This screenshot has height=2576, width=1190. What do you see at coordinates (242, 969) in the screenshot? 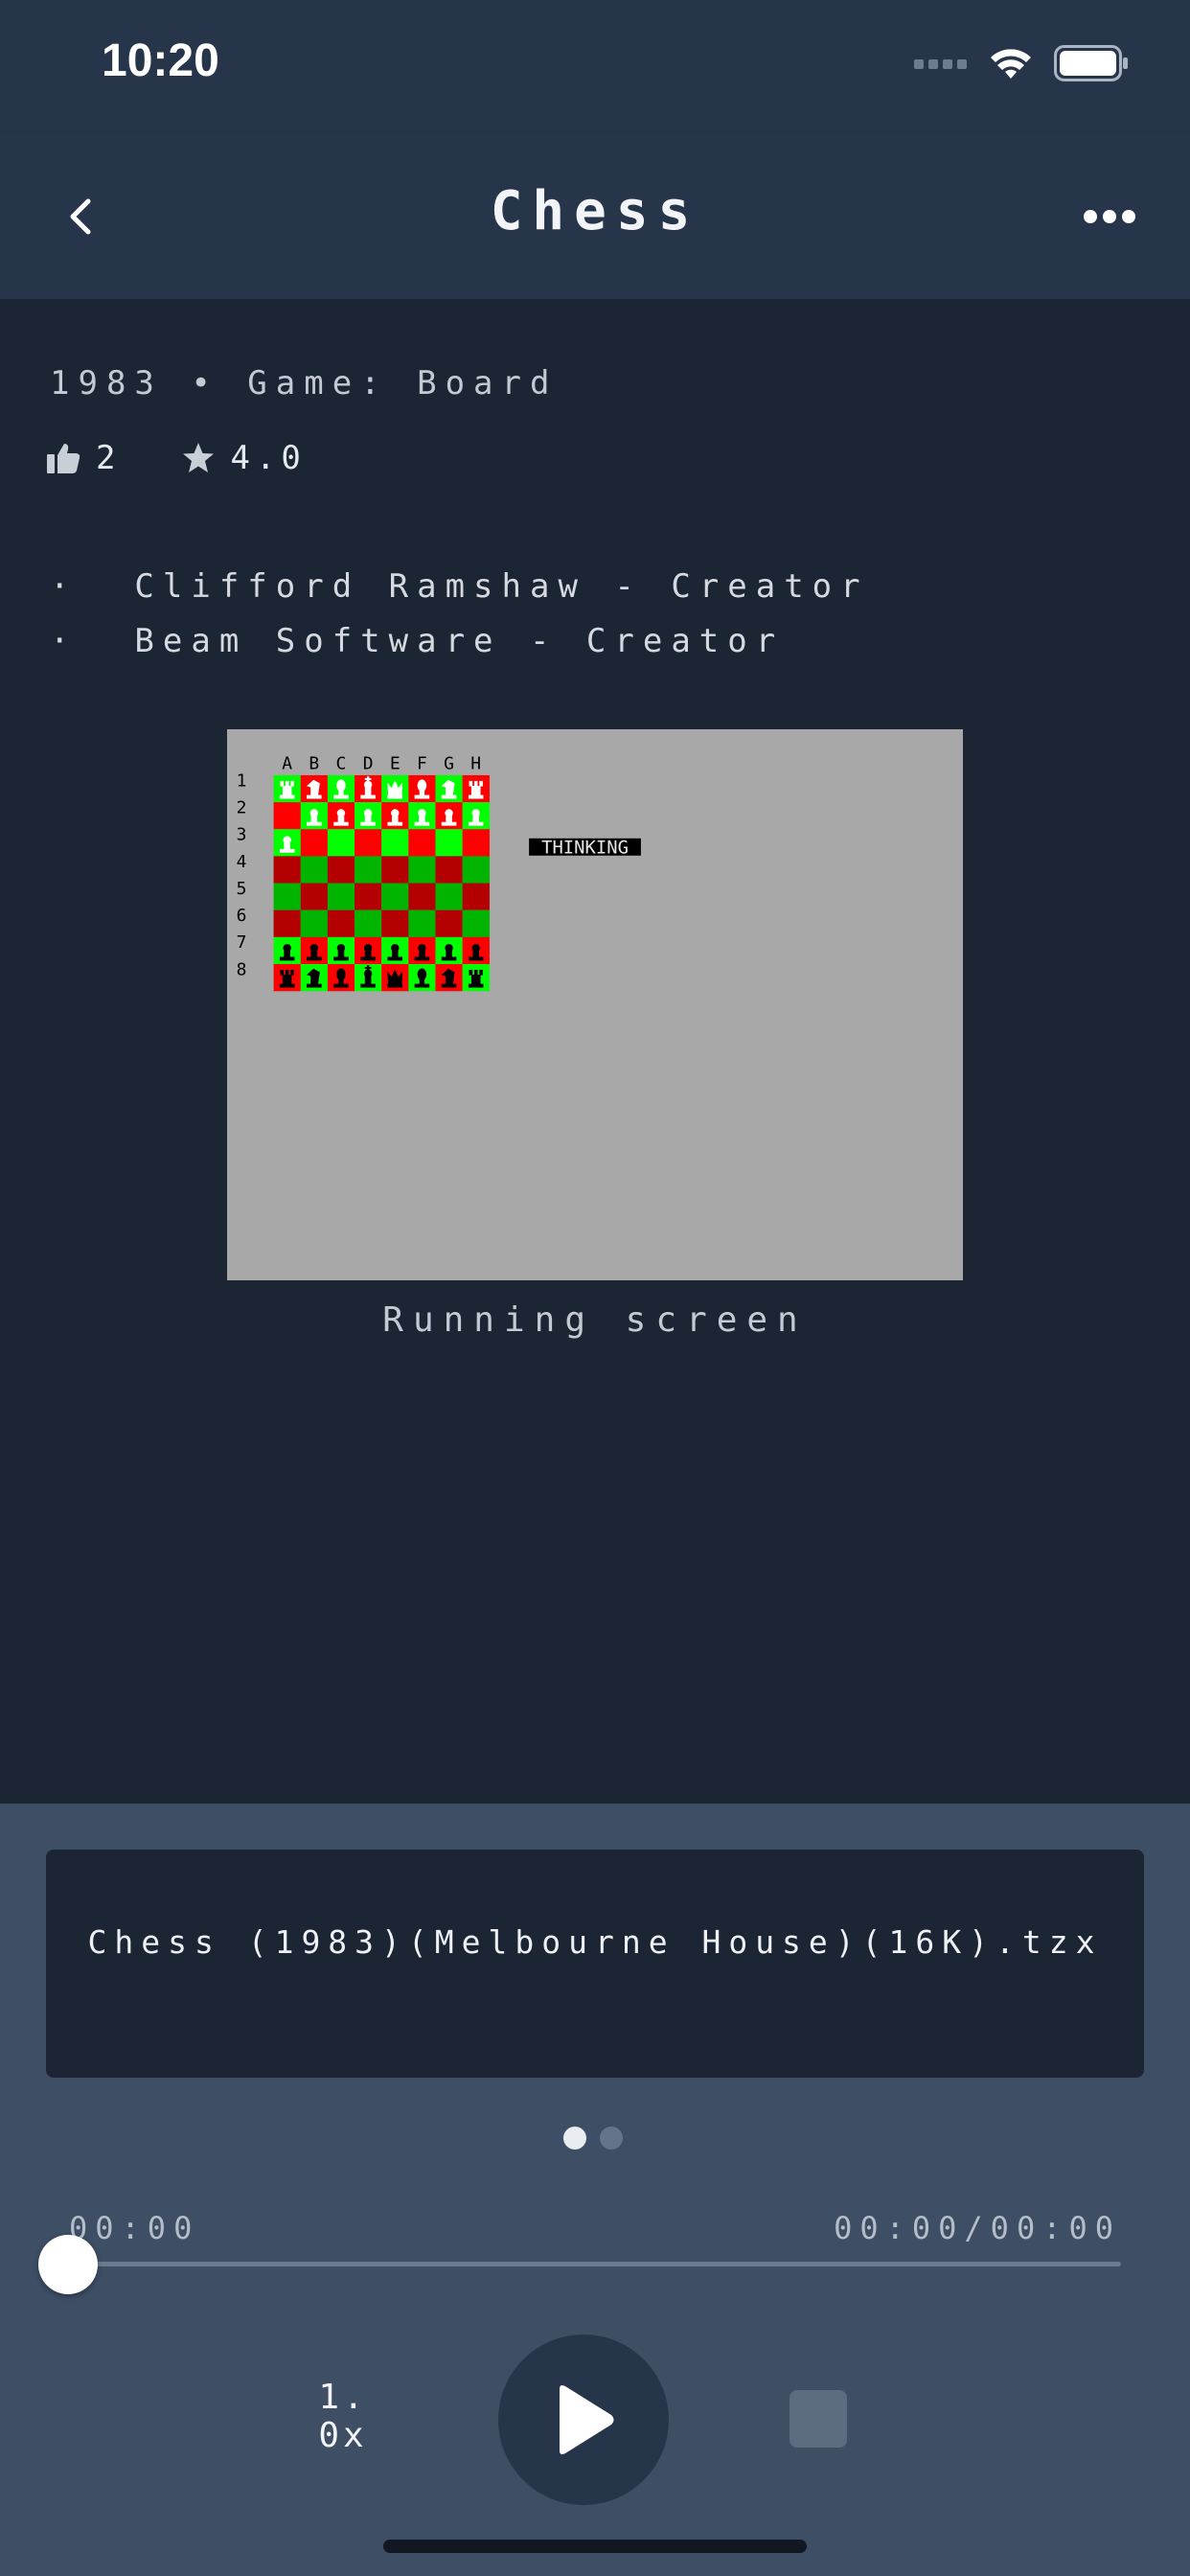
I see `row-label: 8` at bounding box center [242, 969].